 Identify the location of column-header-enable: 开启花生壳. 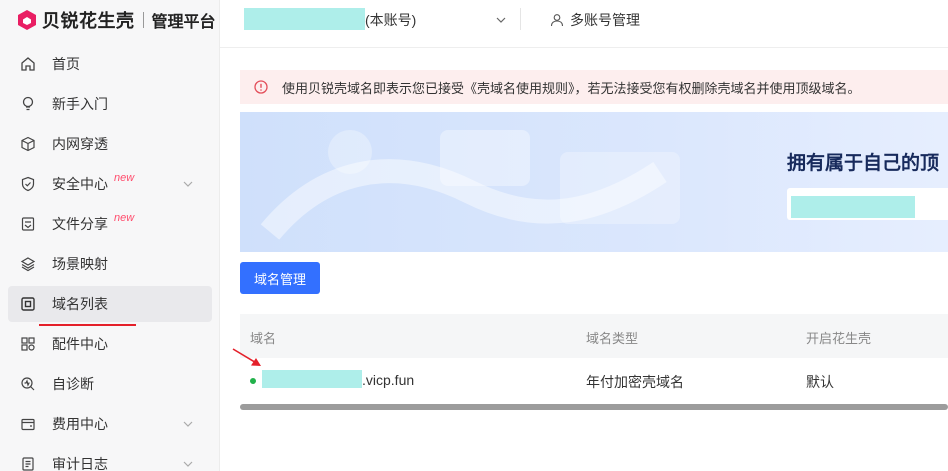
(839, 338).